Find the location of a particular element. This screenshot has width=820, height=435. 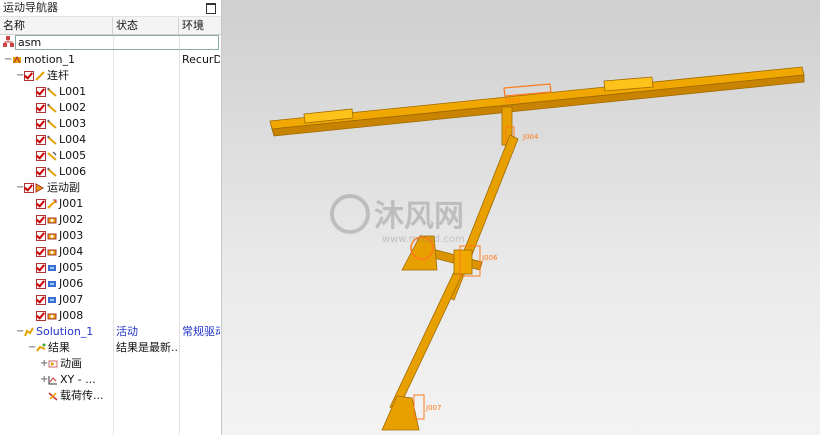

tree-row: − 运动副 is located at coordinates (110, 188).